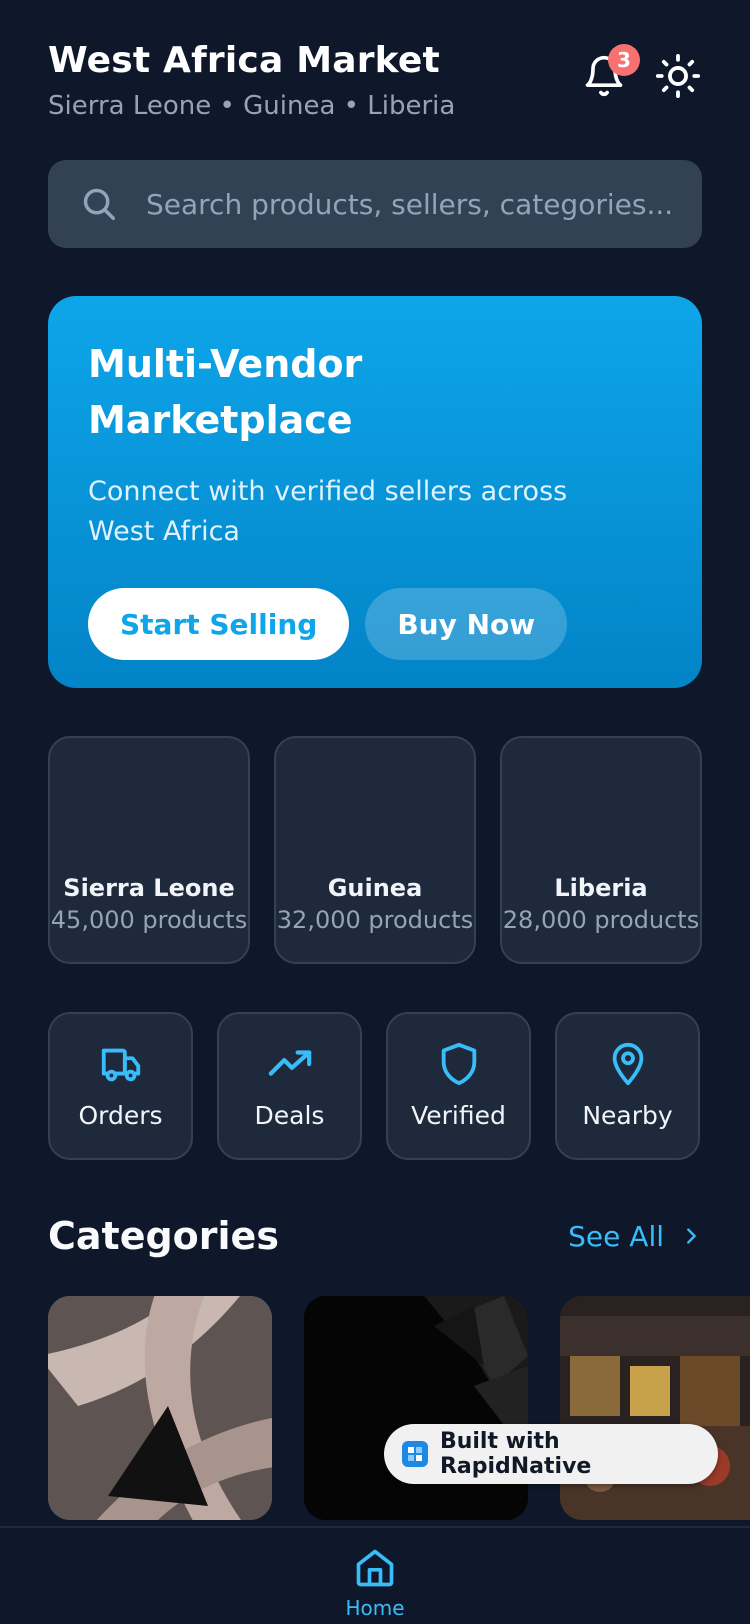 The image size is (750, 1624). I want to click on shield-icon, so click(458, 1064).